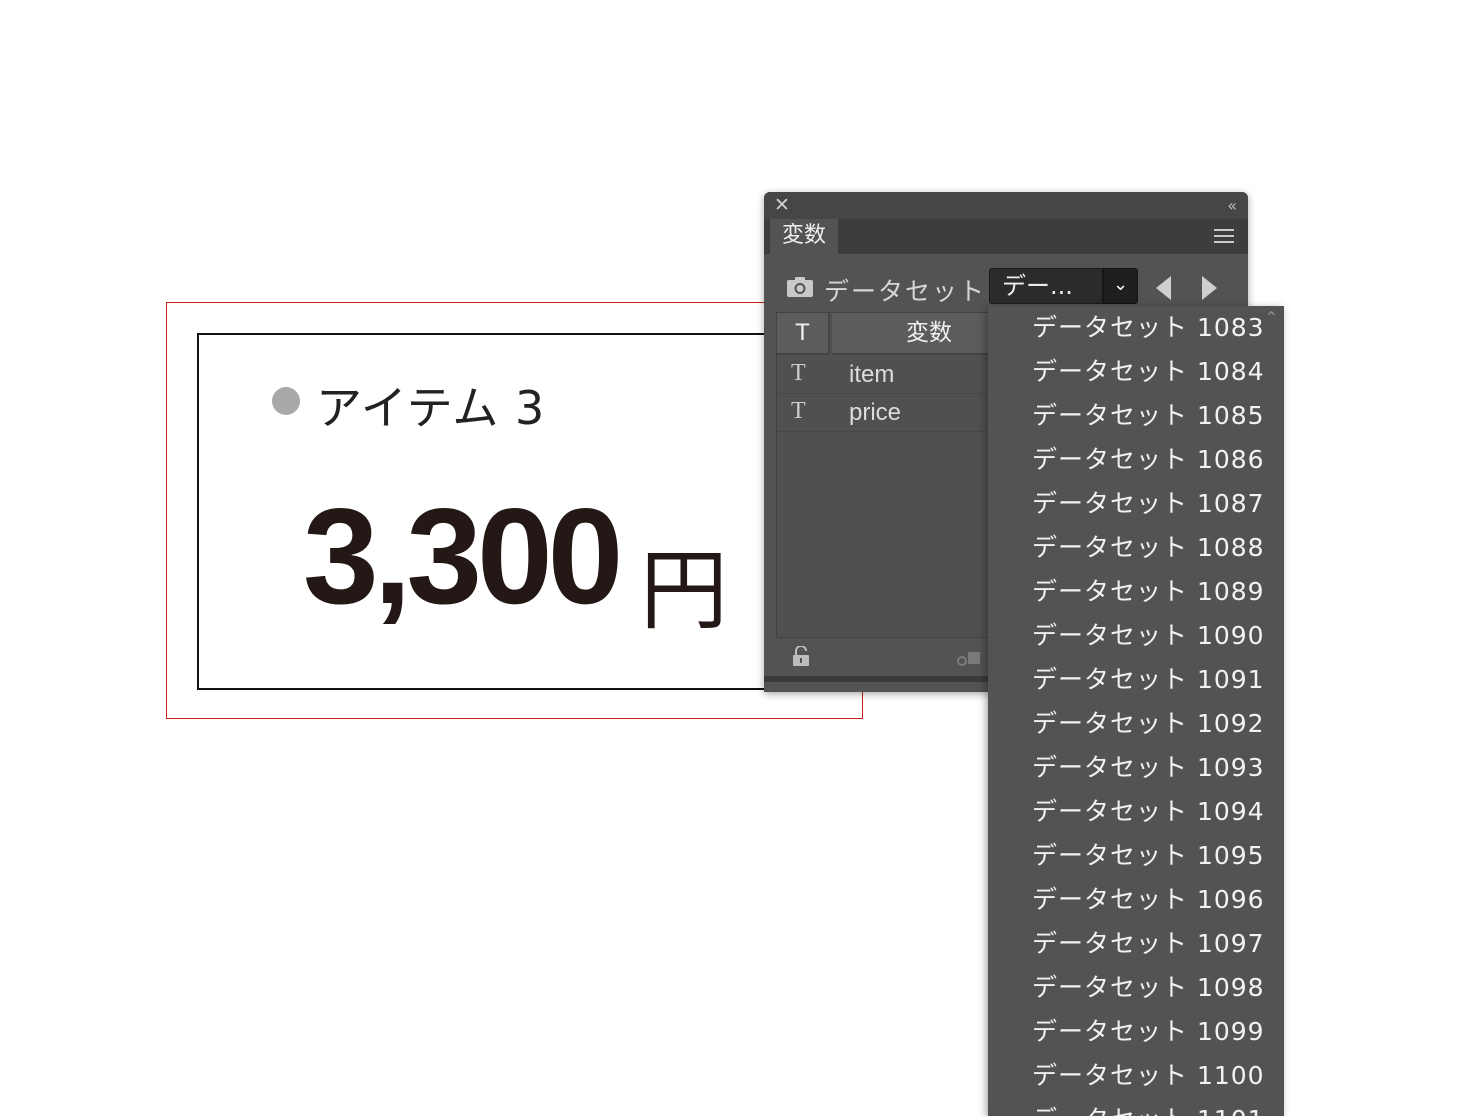  What do you see at coordinates (969, 658) in the screenshot?
I see `settings-icon` at bounding box center [969, 658].